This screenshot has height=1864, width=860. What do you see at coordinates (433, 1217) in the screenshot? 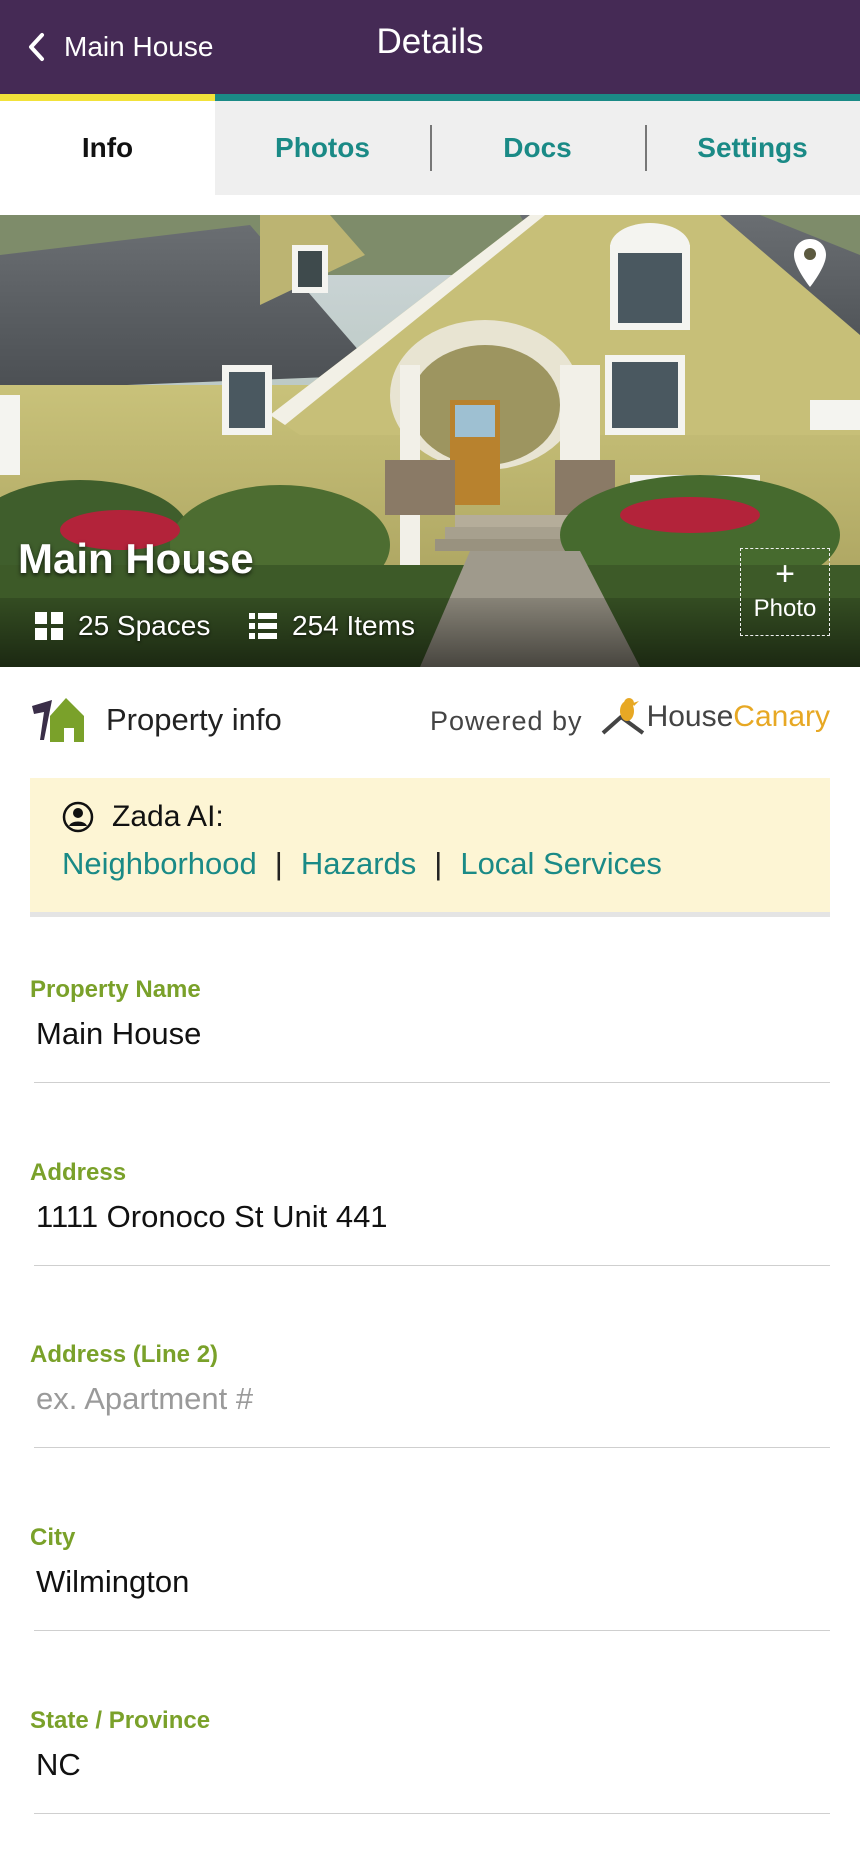
I see `address-input` at bounding box center [433, 1217].